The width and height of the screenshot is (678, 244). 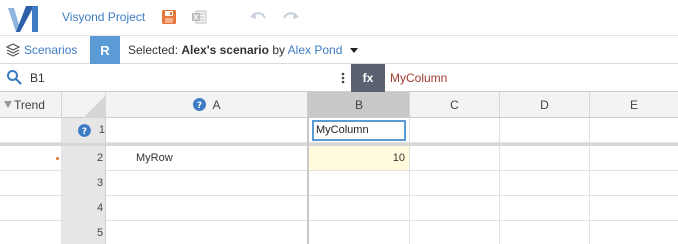 I want to click on cell-b3, so click(x=359, y=183).